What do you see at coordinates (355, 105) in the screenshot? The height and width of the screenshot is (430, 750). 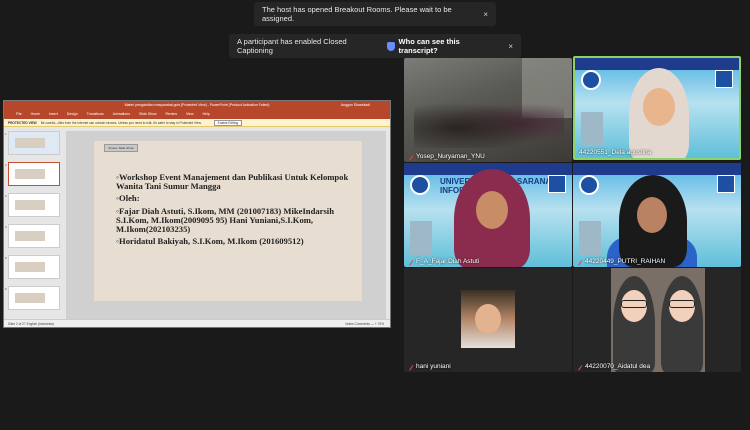 I see `ppt-user-name: Anggun Ekasetiadi` at bounding box center [355, 105].